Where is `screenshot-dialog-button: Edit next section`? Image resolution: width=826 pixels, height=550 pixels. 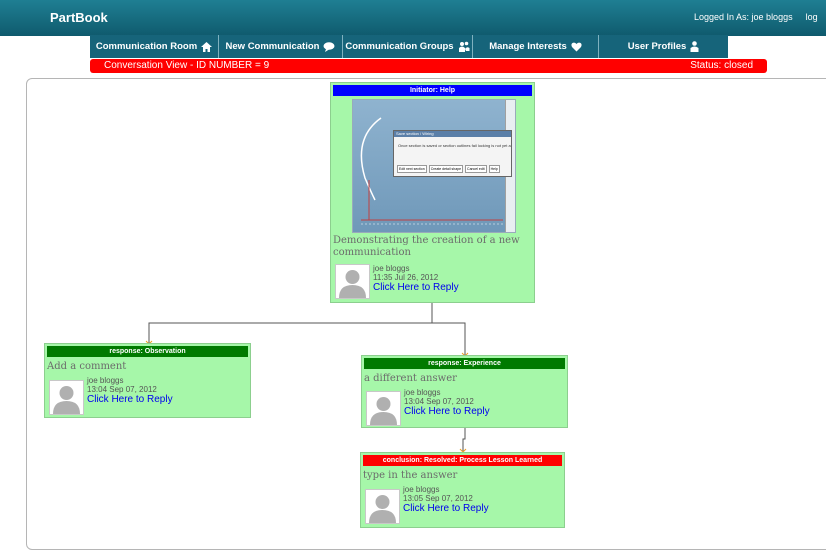 screenshot-dialog-button: Edit next section is located at coordinates (412, 169).